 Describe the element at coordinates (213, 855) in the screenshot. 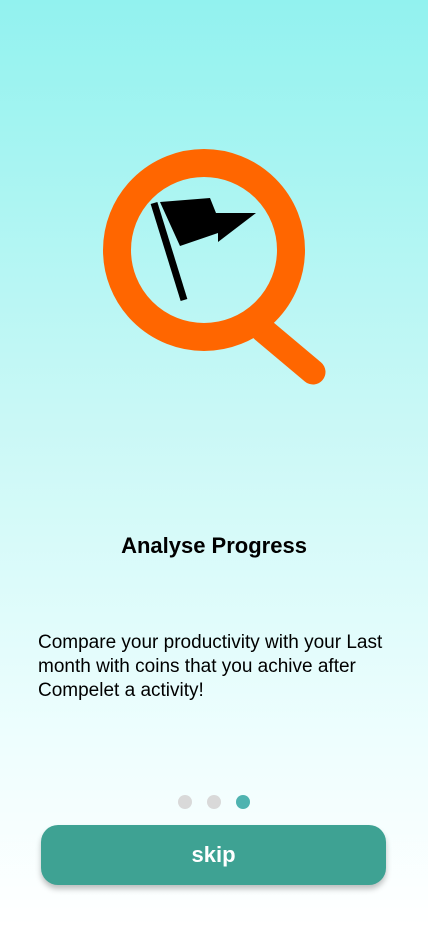

I see `skip-button: skip` at that location.